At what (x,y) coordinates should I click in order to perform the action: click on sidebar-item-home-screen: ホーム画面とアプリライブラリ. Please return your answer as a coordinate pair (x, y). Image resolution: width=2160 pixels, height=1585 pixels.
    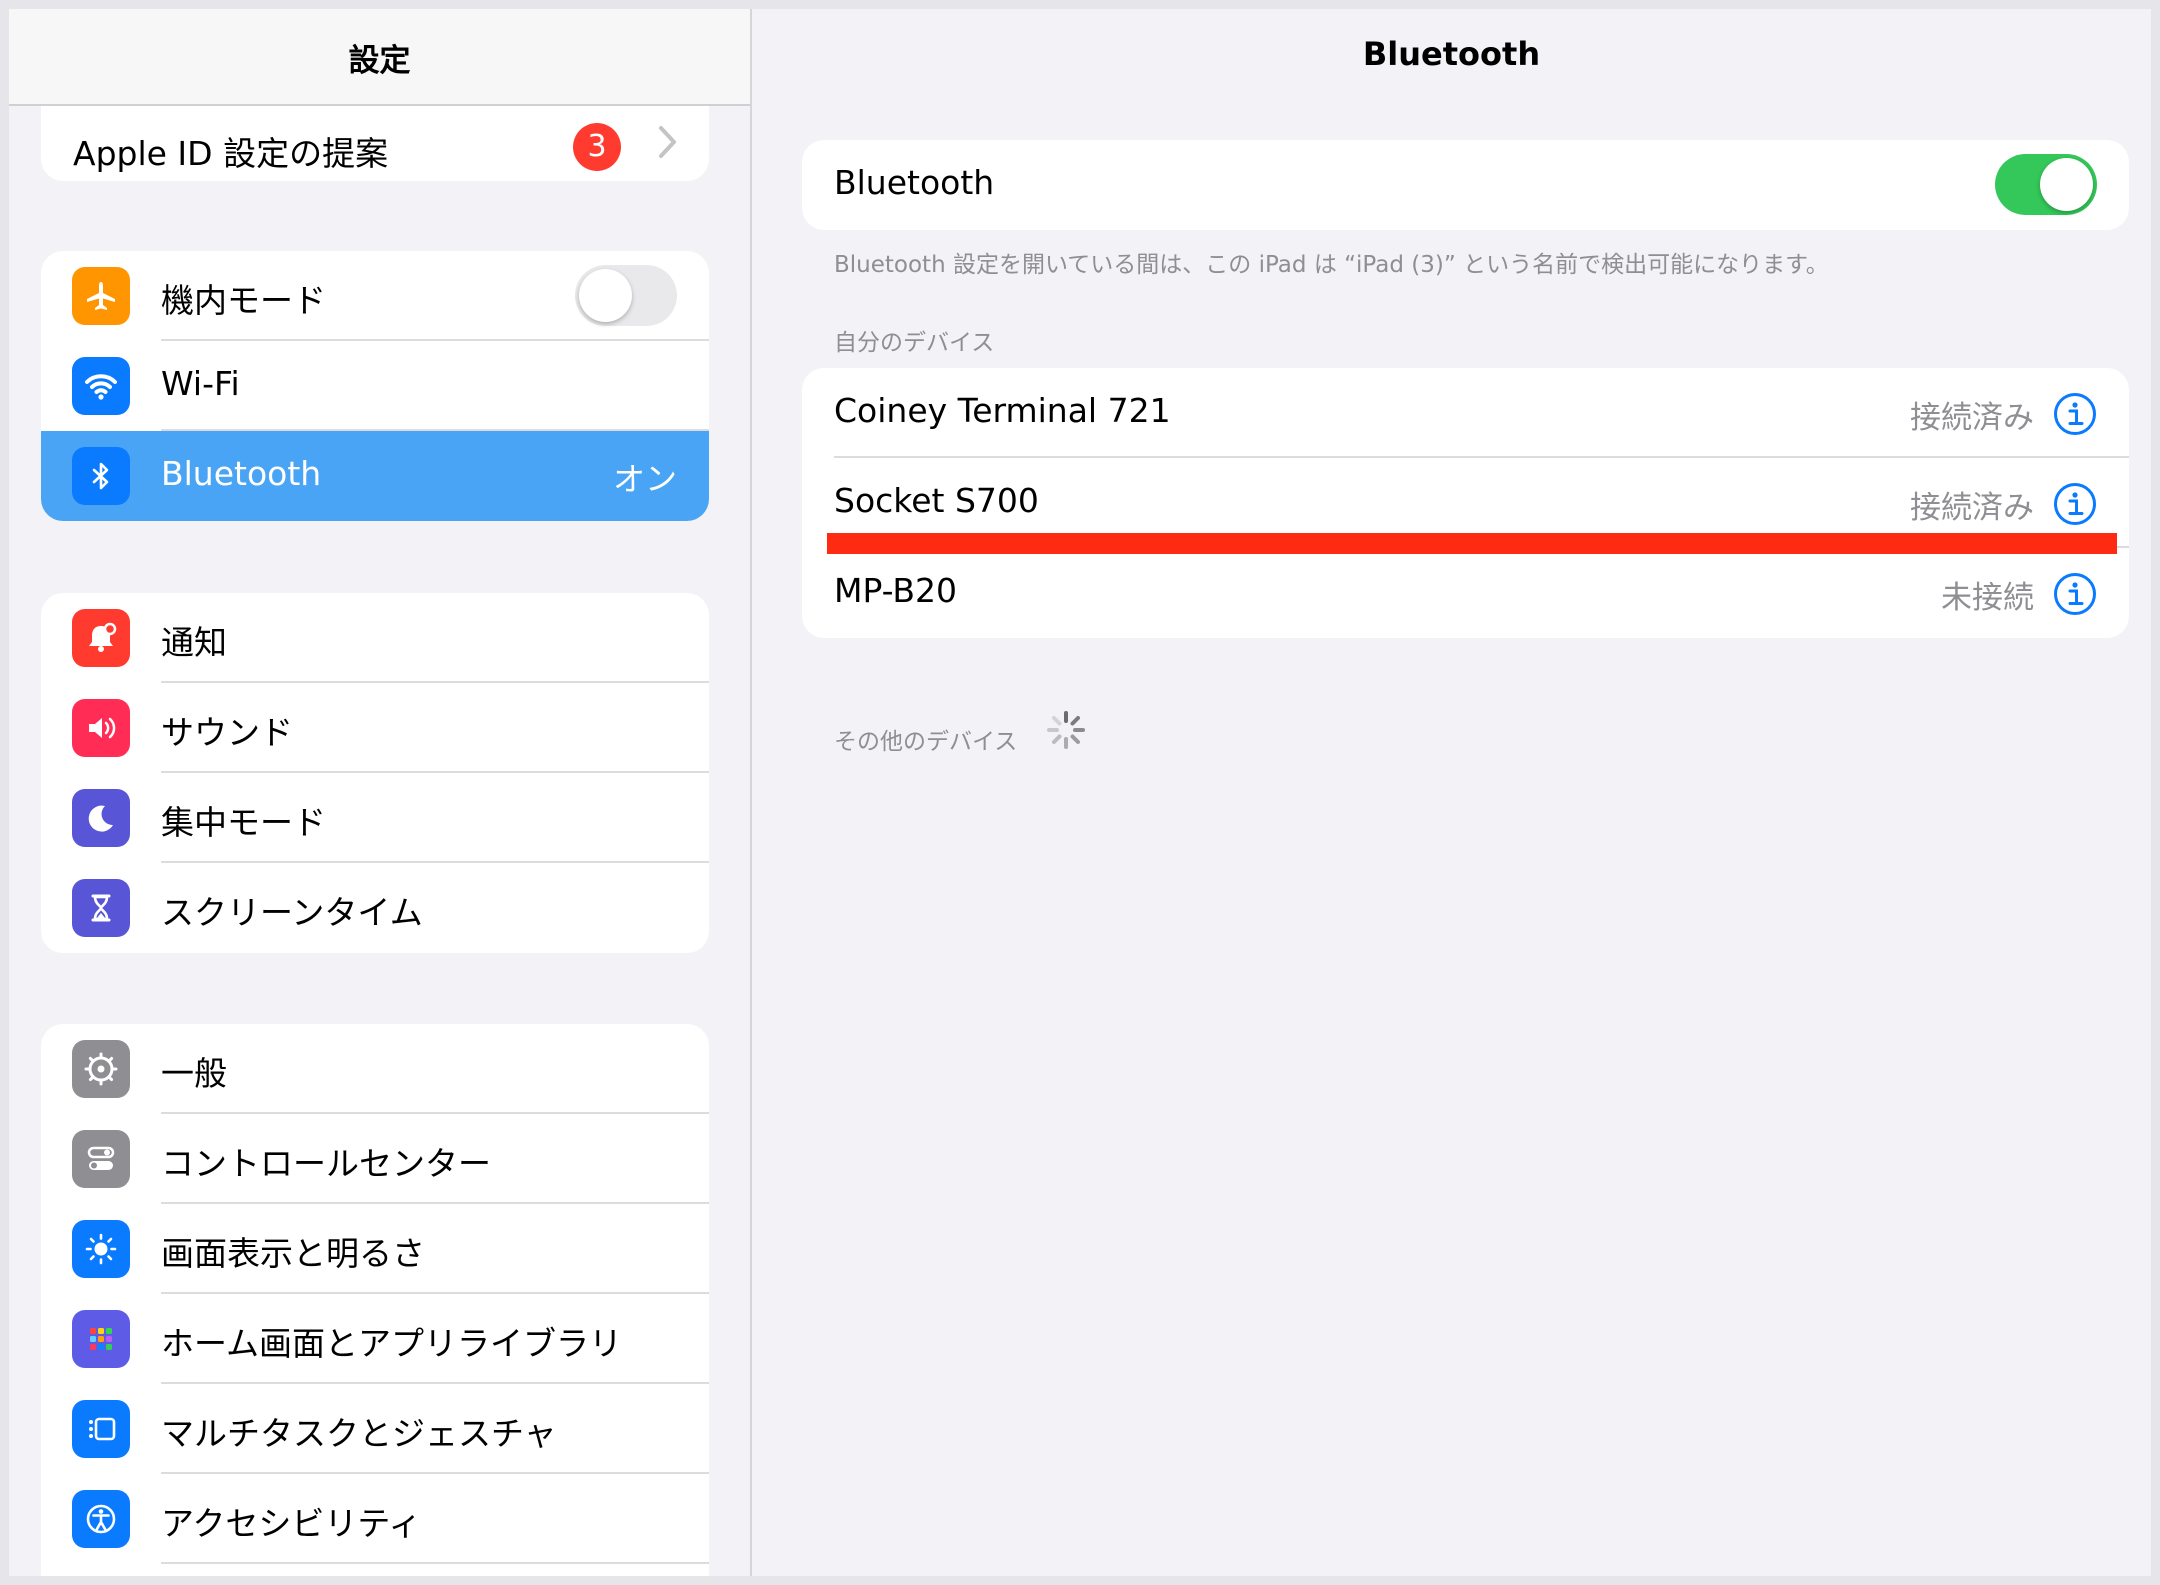
    Looking at the image, I should click on (375, 1339).